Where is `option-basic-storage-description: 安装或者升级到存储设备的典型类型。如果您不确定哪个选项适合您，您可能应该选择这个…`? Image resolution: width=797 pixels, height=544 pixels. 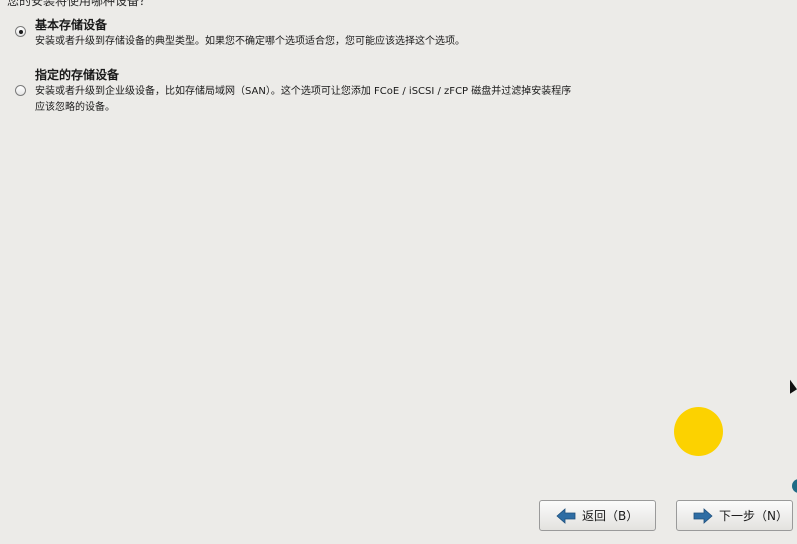
option-basic-storage-description: 安装或者升级到存储设备的典型类型。如果您不确定哪个选项适合您，您可能应该选择这个… is located at coordinates (250, 42).